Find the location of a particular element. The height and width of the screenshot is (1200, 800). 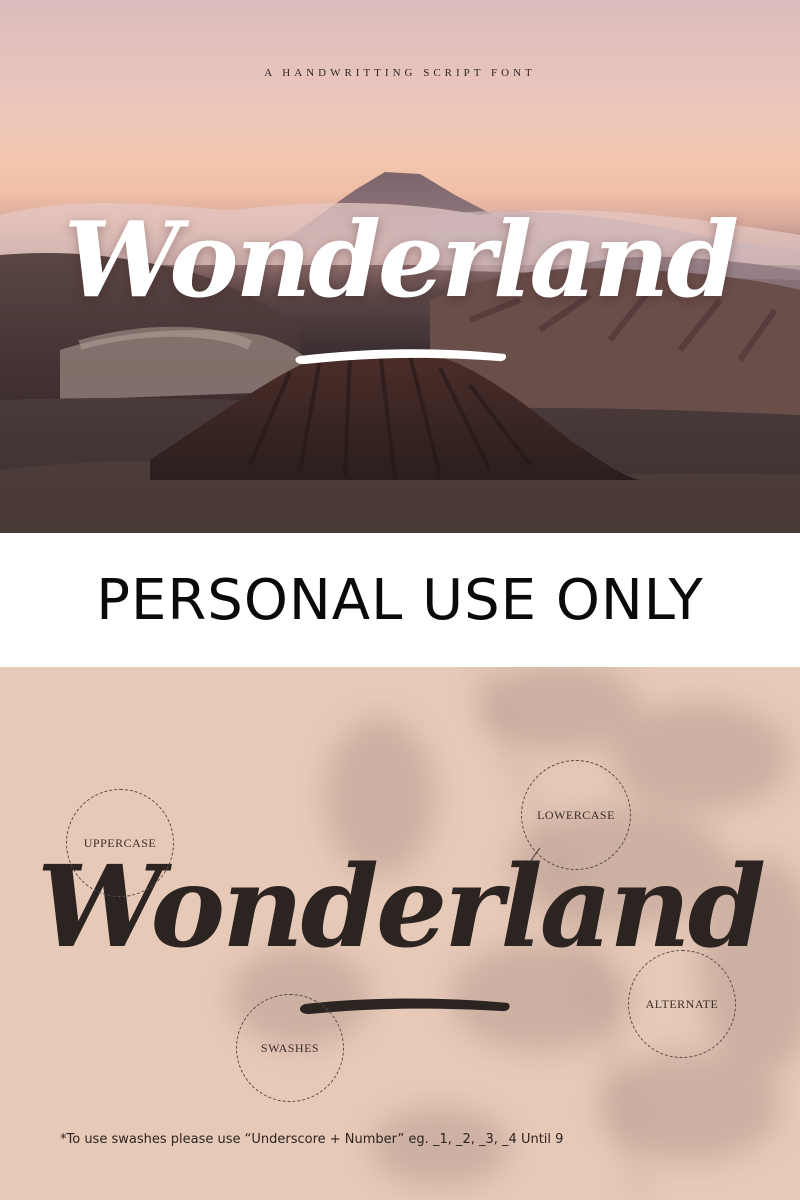

lowercase-callout: LOWERCASE is located at coordinates (576, 815).